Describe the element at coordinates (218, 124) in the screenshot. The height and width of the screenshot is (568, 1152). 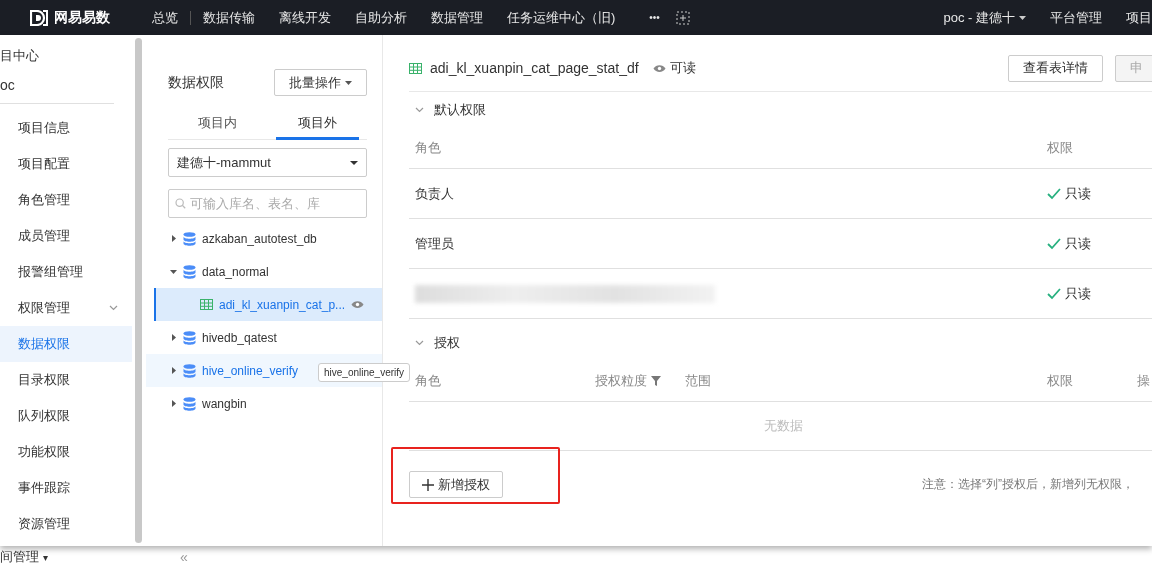
I see `tab: 项目内` at that location.